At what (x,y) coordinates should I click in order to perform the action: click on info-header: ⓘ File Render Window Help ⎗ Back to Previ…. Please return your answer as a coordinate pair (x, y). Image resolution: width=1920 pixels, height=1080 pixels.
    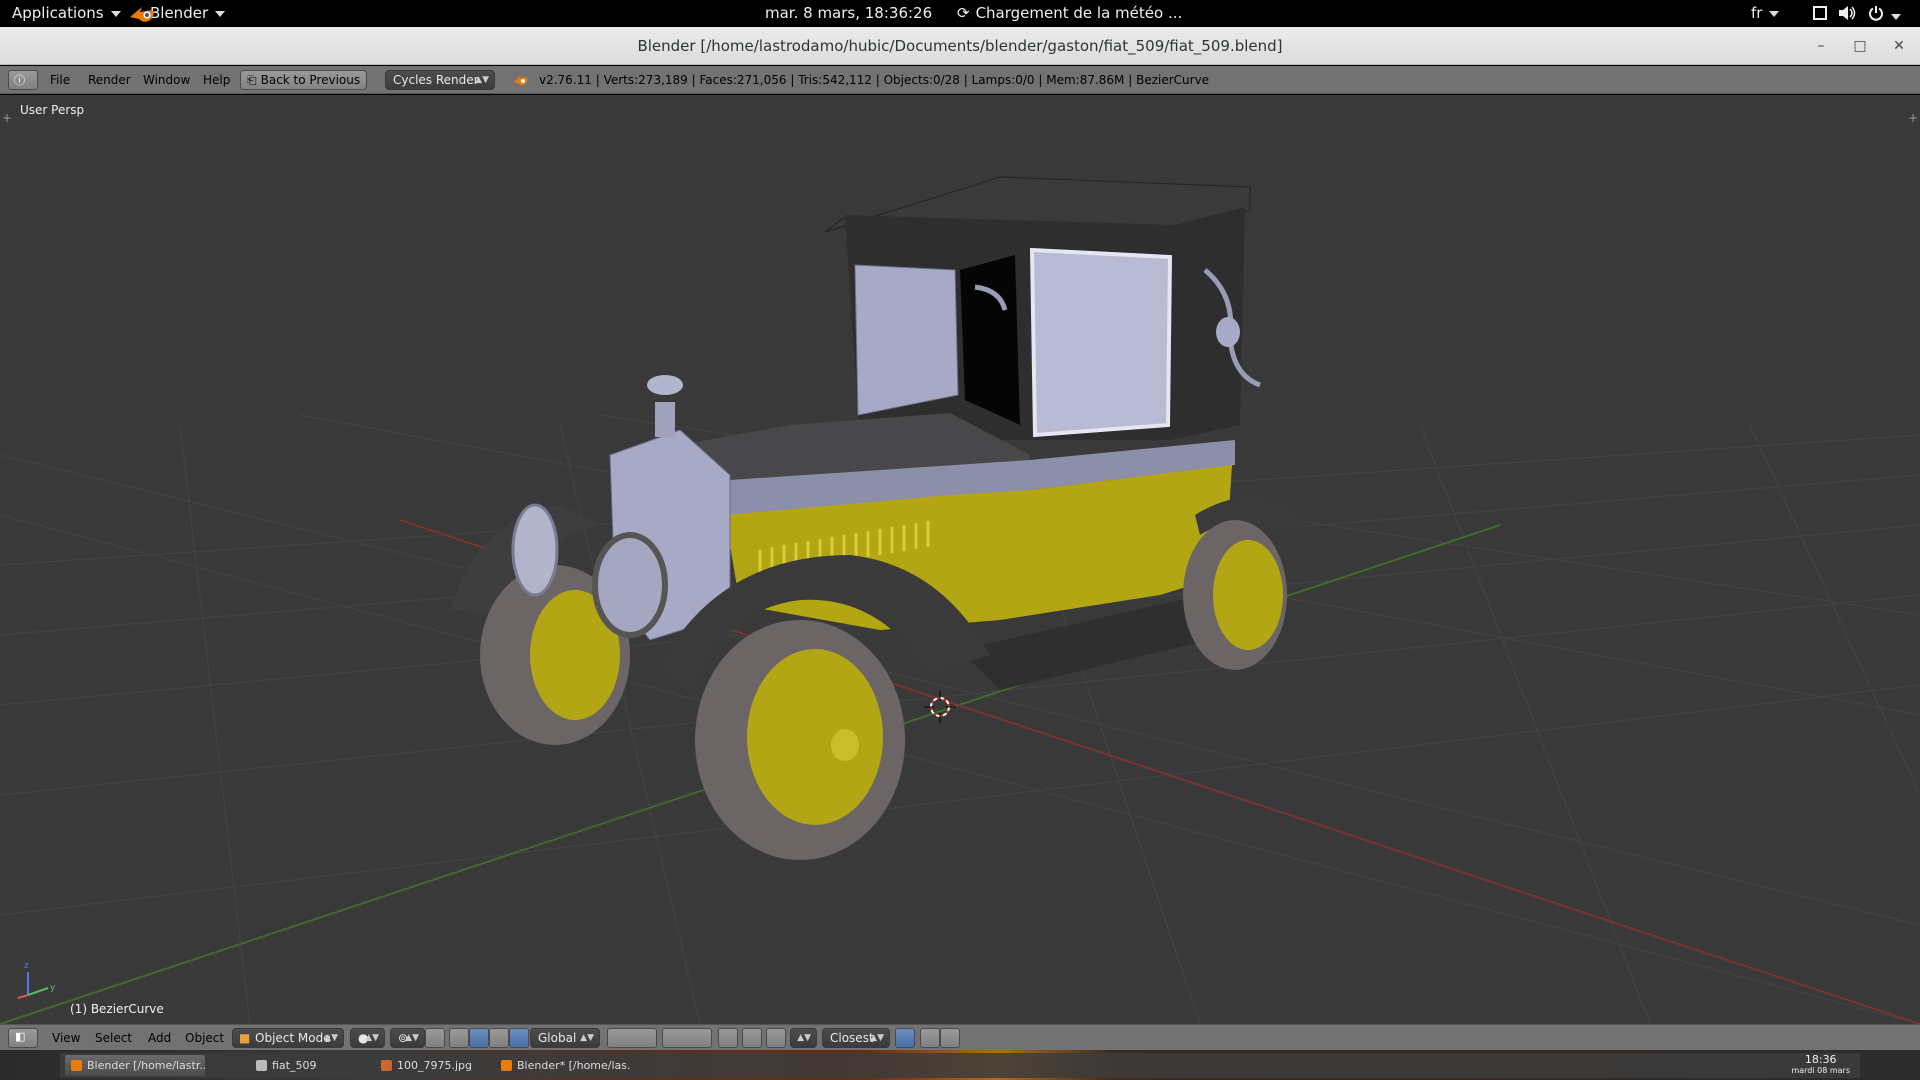
    Looking at the image, I should click on (960, 80).